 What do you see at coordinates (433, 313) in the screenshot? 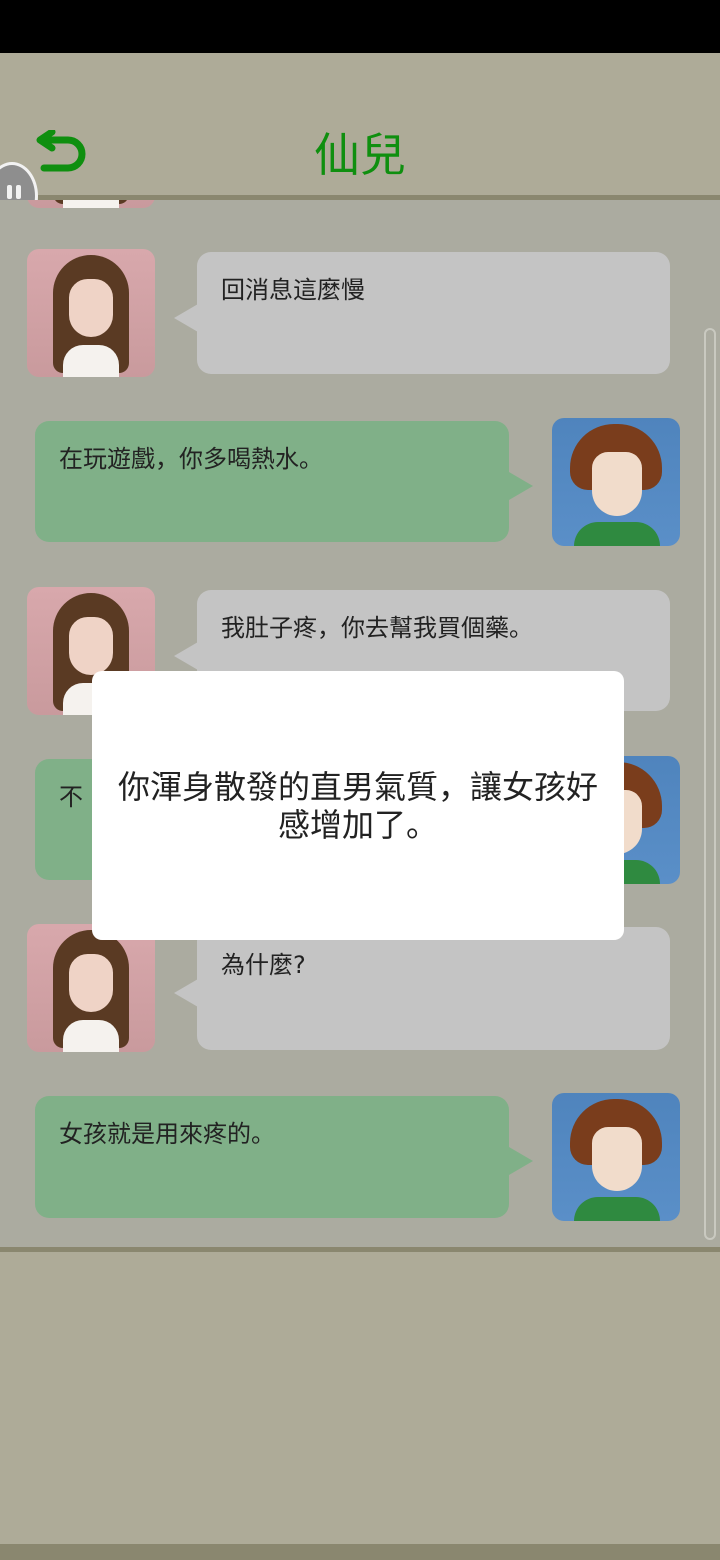
I see `message-bubble: 回消息這麼慢` at bounding box center [433, 313].